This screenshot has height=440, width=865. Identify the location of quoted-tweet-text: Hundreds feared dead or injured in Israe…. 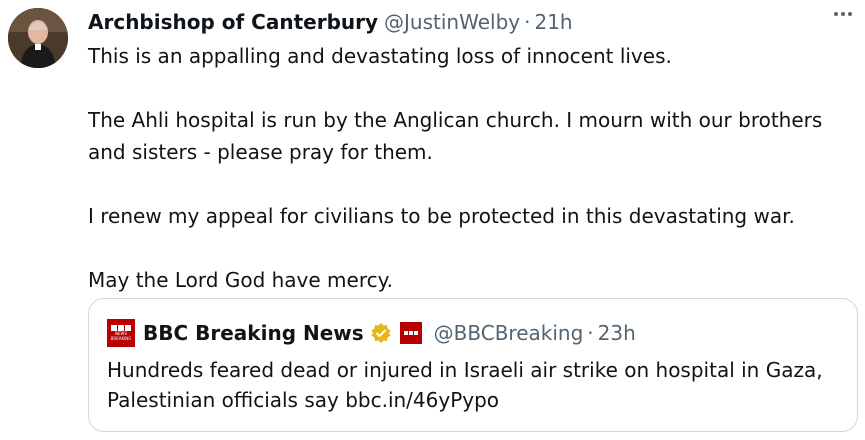
(465, 385).